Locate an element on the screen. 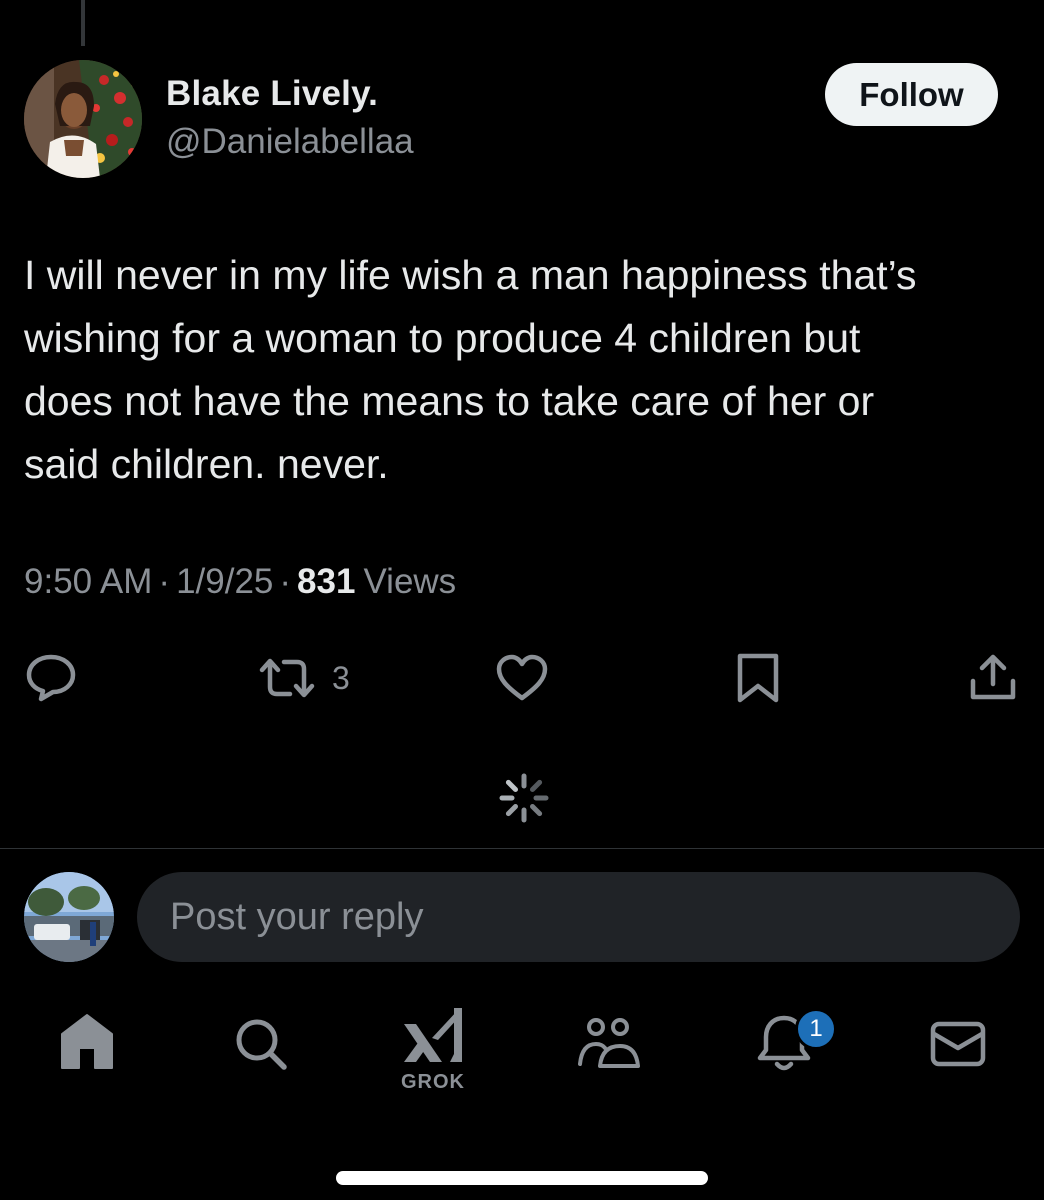  grok-label: GROK is located at coordinates (433, 1082).